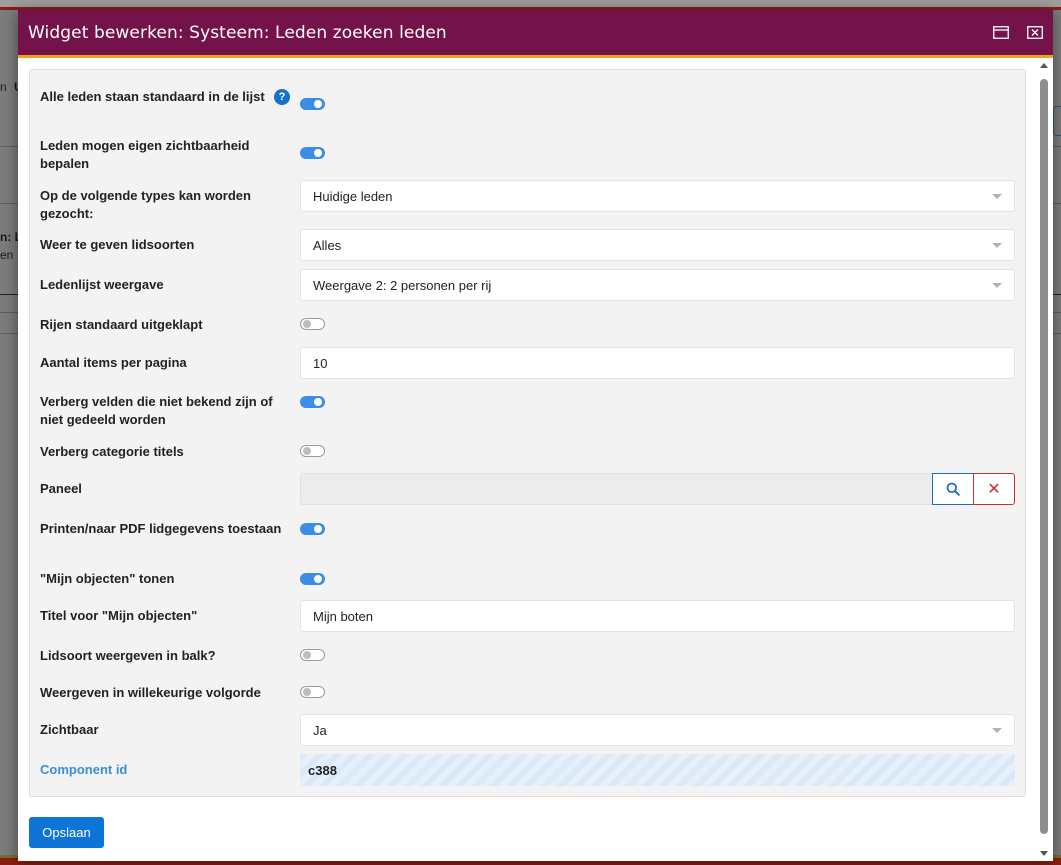 This screenshot has width=1061, height=865. What do you see at coordinates (107, 578) in the screenshot?
I see `field-label: "Mijn objecten" tonen` at bounding box center [107, 578].